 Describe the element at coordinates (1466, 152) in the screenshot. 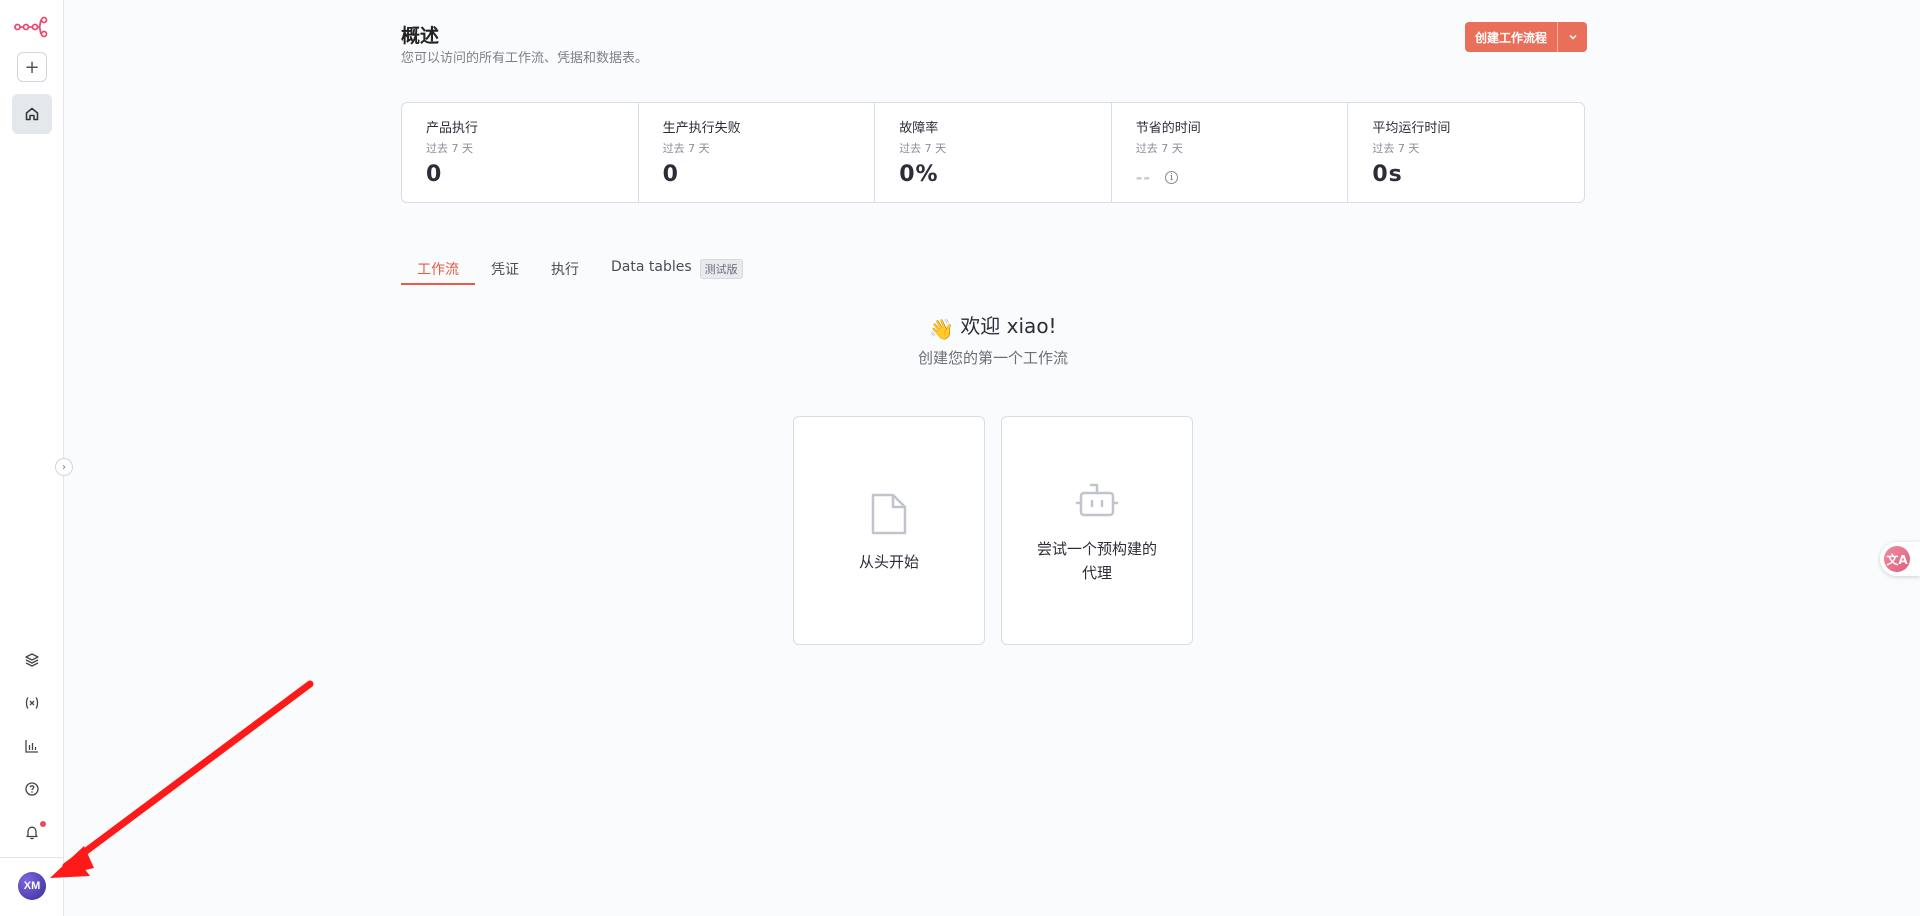

I see `stat-avg-runtime: 平均运行时间 过去 7 天 0s` at that location.